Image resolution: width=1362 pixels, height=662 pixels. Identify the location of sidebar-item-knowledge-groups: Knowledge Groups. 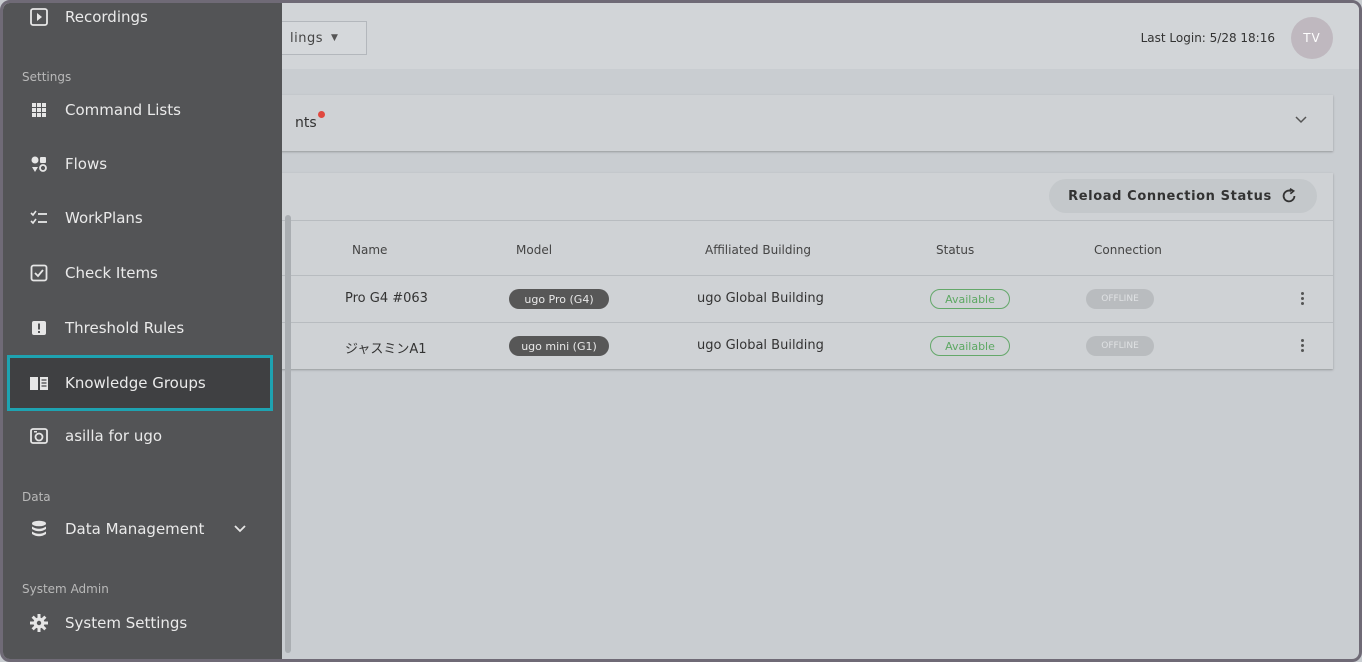
(140, 383).